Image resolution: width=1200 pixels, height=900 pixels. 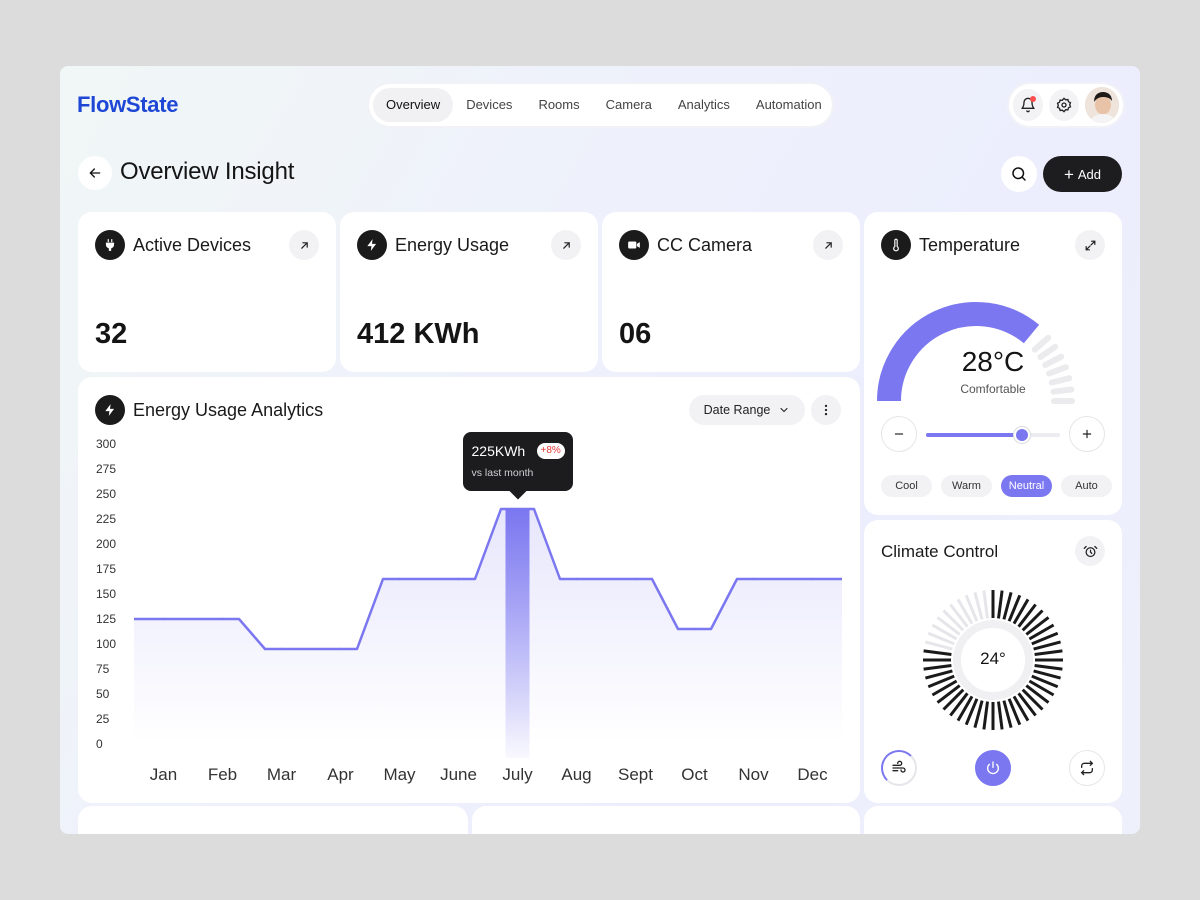 I want to click on decrease-temp-button, so click(x=899, y=434).